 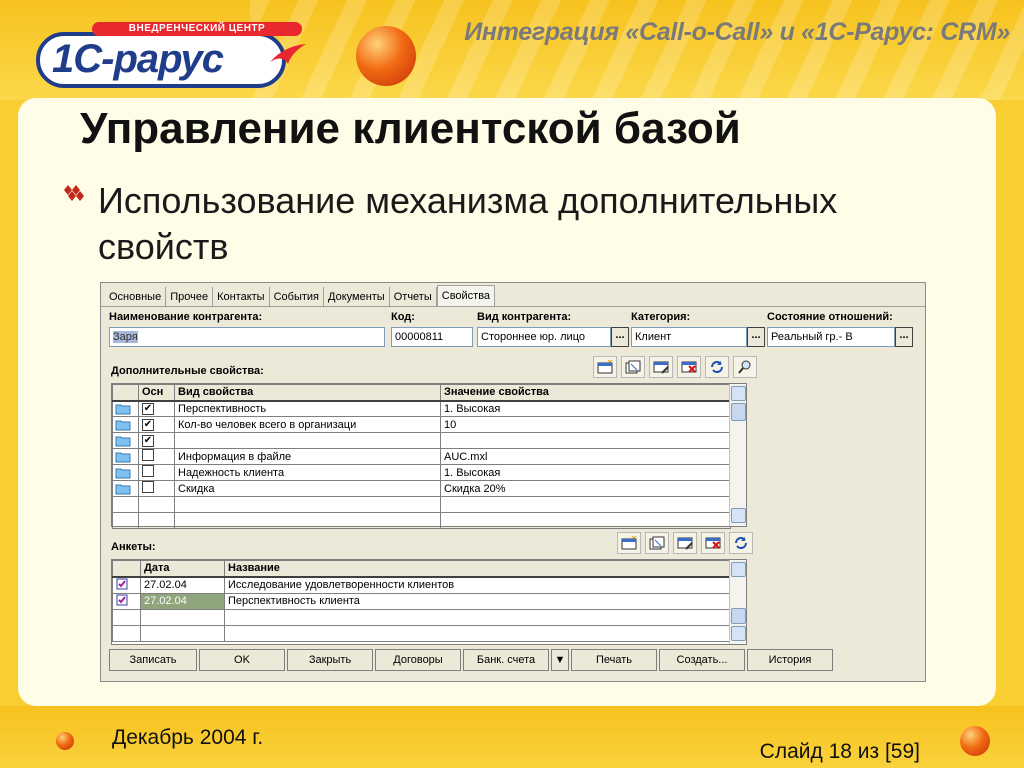 What do you see at coordinates (357, 297) in the screenshot?
I see `tab-documents: Документы` at bounding box center [357, 297].